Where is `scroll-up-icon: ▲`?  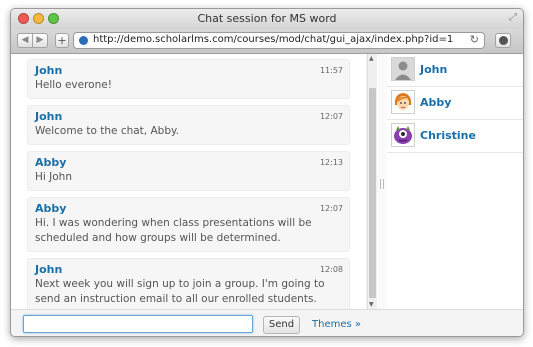 scroll-up-icon: ▲ is located at coordinates (371, 58).